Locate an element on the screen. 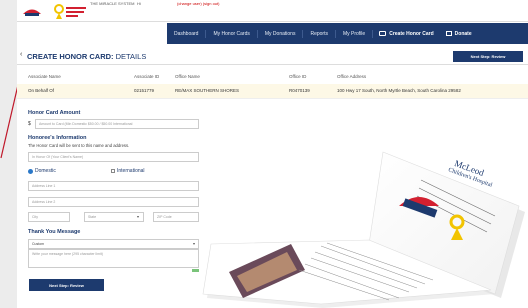  chevron-down-icon: ▾ is located at coordinates (138, 216).